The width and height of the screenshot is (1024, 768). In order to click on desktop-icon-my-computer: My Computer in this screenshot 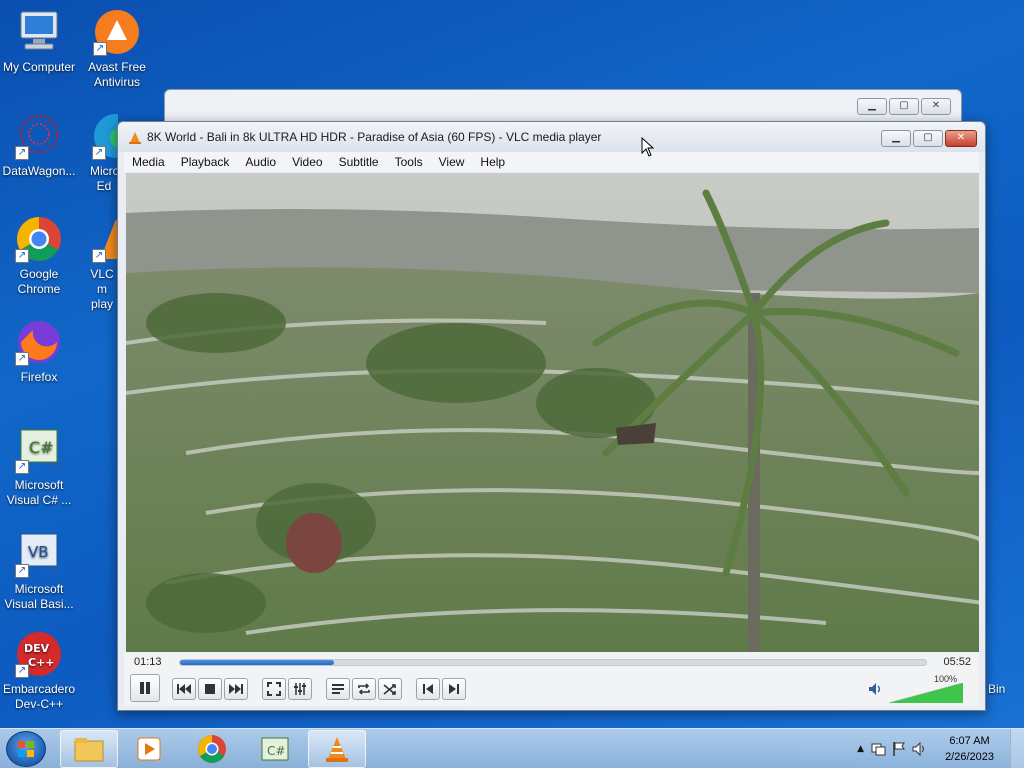, I will do `click(39, 41)`.